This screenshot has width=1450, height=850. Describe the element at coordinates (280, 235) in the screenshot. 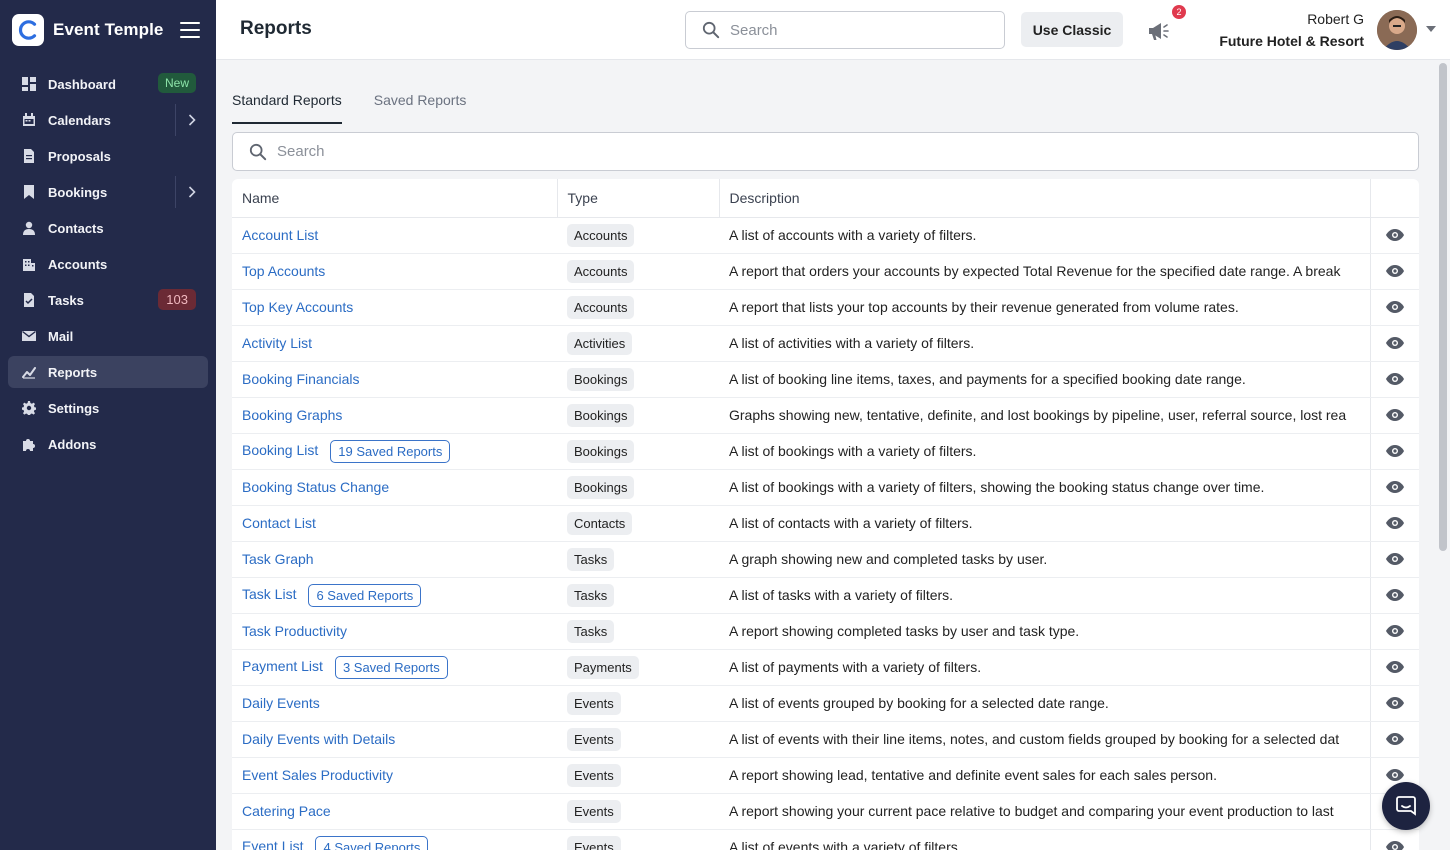

I see `report-link: Account List` at that location.